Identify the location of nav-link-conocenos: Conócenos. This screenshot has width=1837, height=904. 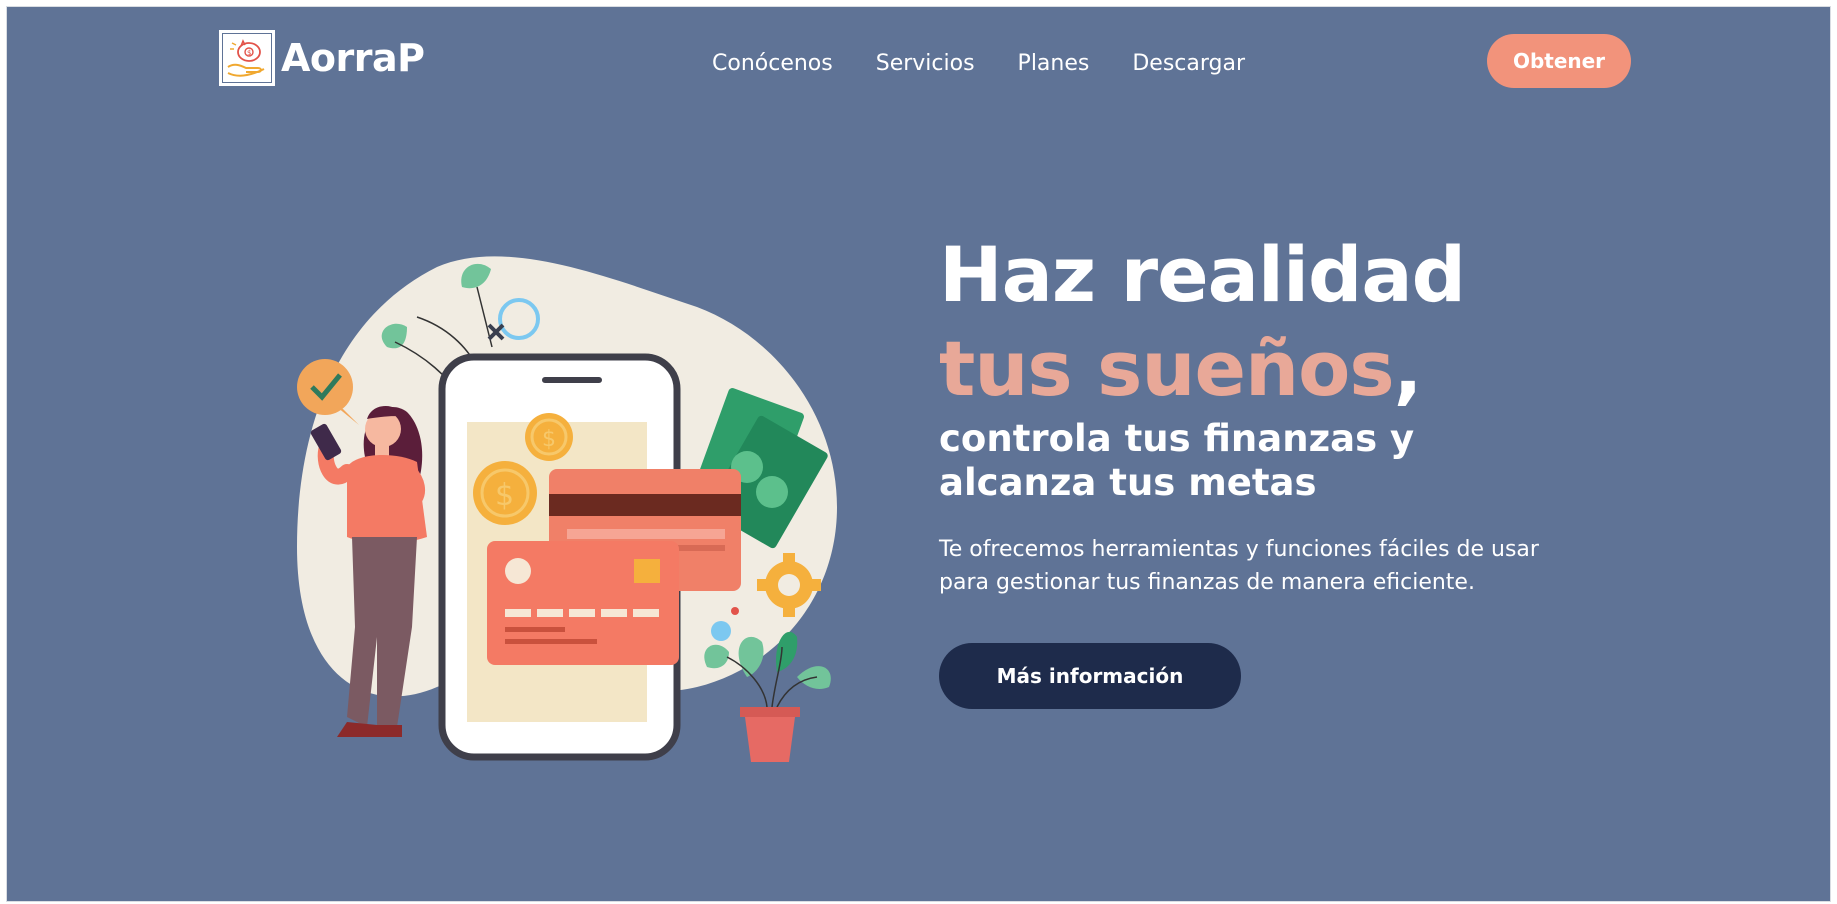
(772, 63).